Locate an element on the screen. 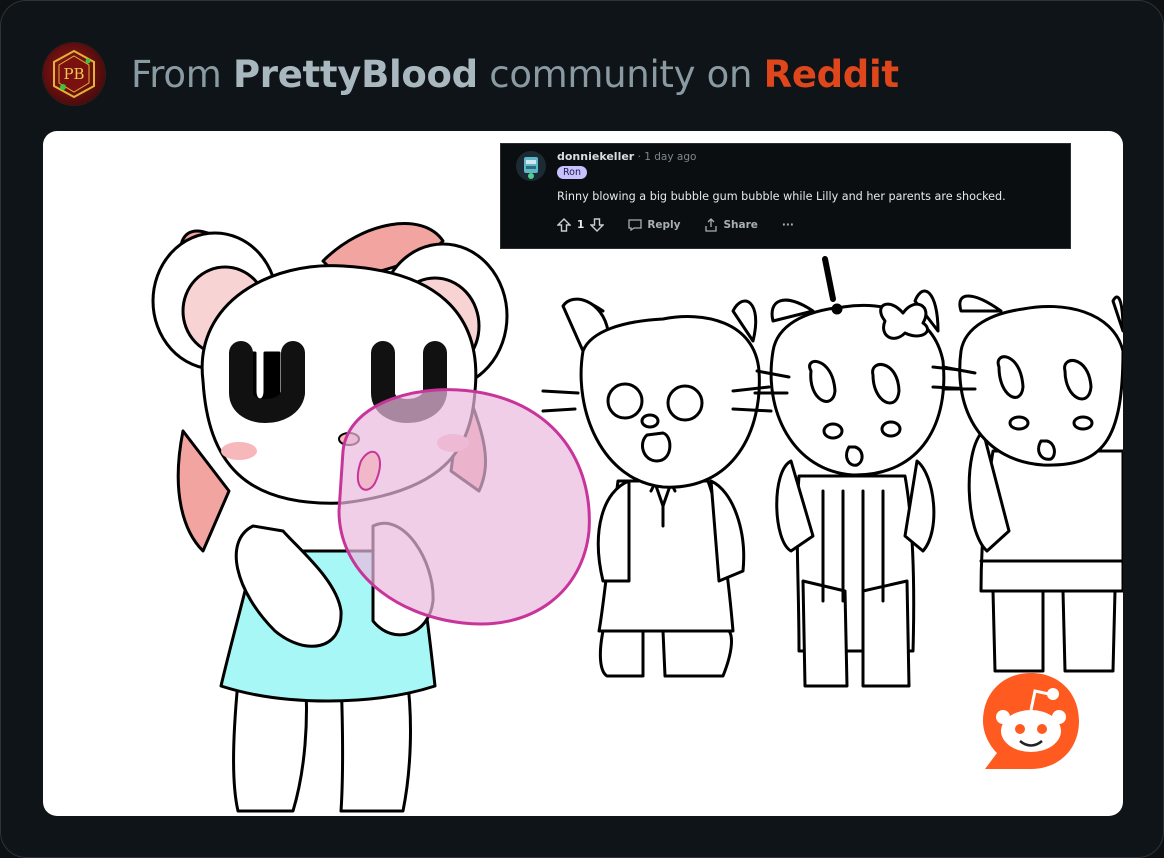 This screenshot has width=1164, height=858. share-label: Share is located at coordinates (740, 225).